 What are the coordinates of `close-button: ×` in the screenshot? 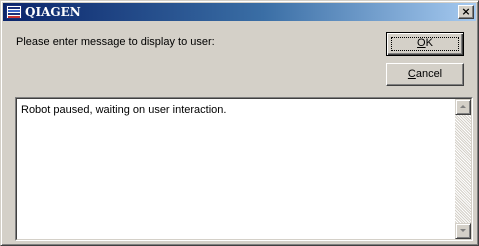 It's located at (466, 12).